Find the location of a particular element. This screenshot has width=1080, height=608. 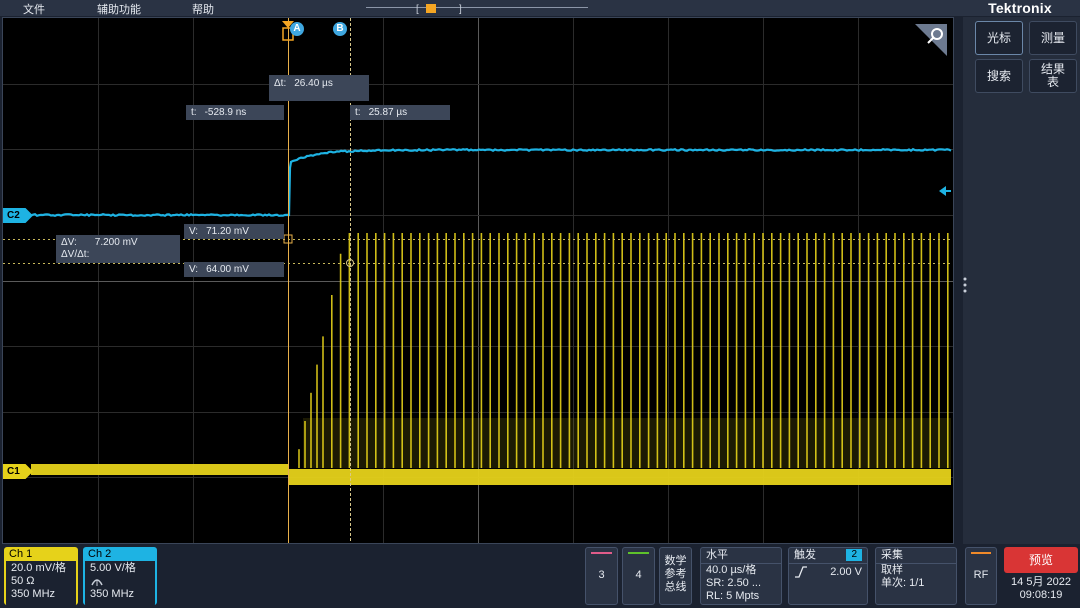

rf-color-bar is located at coordinates (981, 553).